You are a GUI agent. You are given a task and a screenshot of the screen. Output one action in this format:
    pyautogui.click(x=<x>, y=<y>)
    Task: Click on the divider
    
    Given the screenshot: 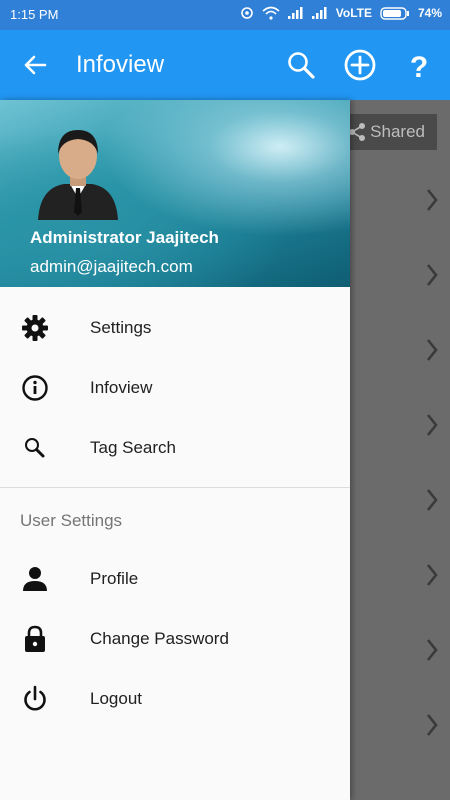 What is the action you would take?
    pyautogui.click(x=175, y=487)
    